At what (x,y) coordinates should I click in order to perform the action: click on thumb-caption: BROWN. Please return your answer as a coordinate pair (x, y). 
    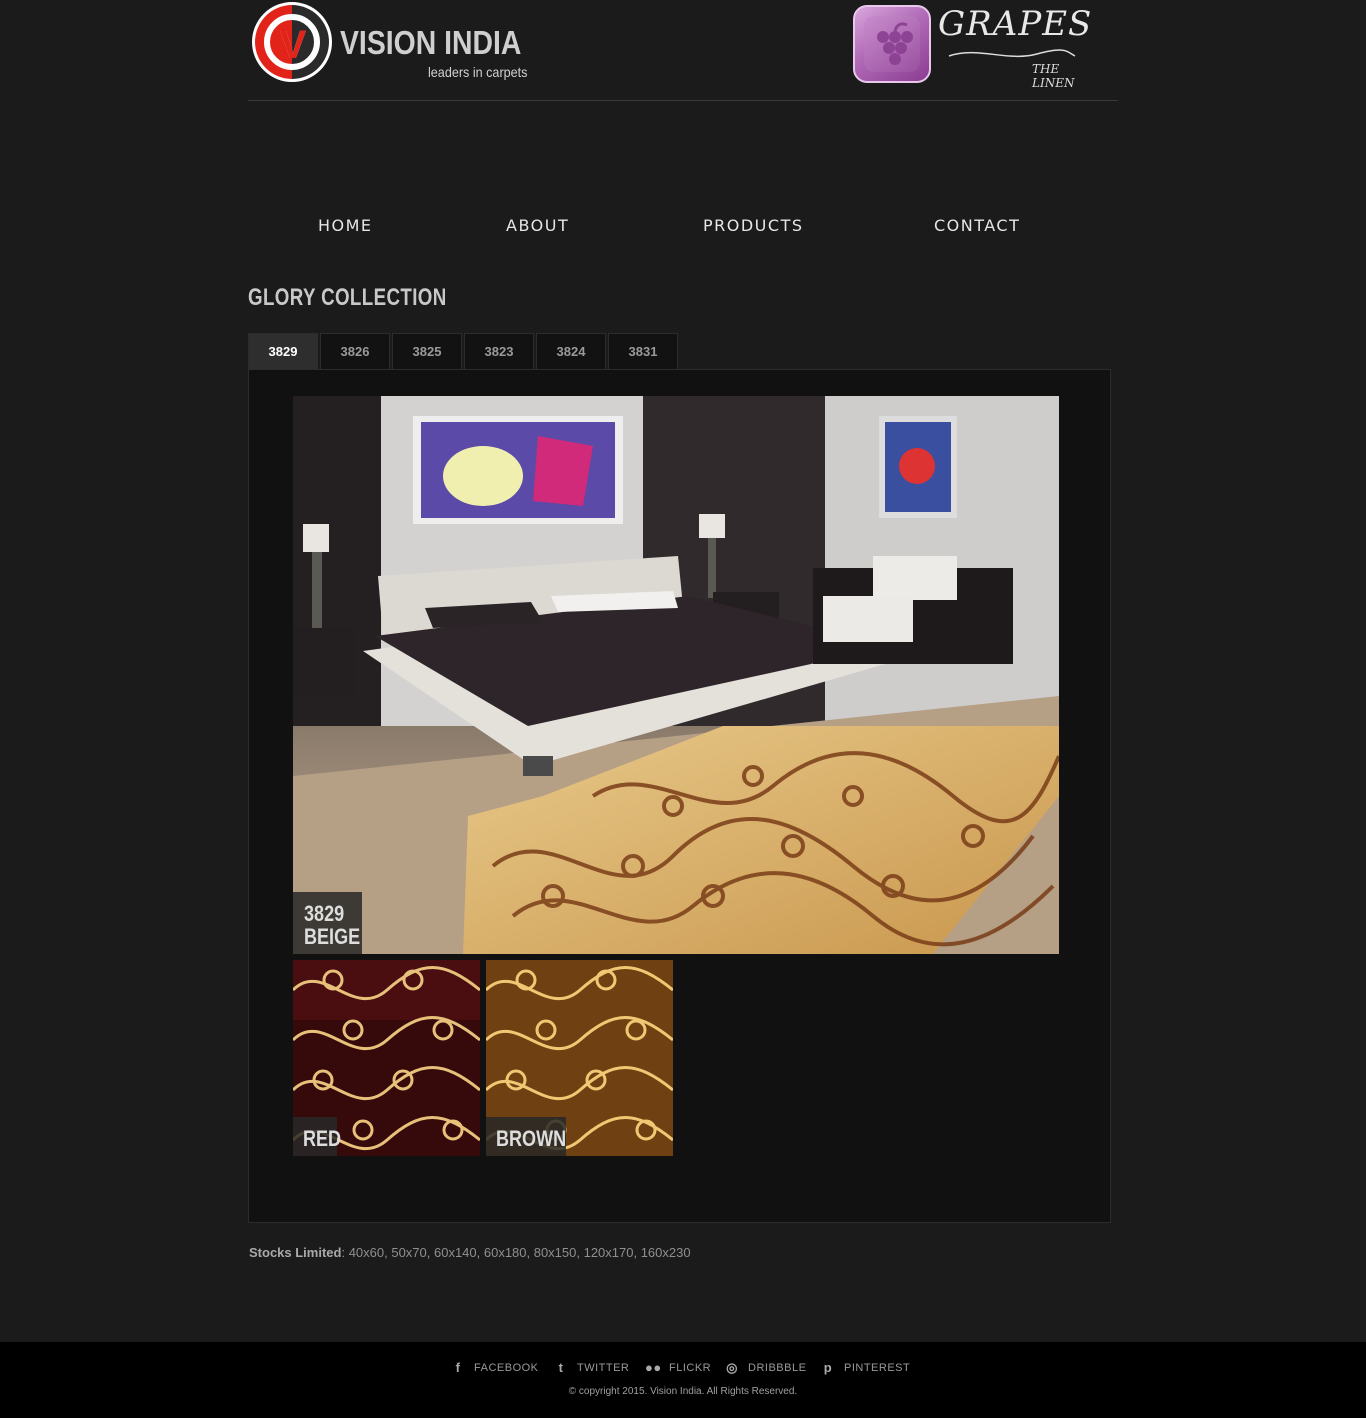
    Looking at the image, I should click on (526, 1136).